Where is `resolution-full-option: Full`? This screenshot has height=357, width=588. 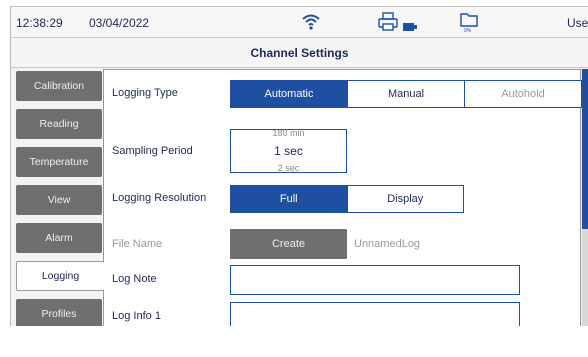
resolution-full-option: Full is located at coordinates (289, 199).